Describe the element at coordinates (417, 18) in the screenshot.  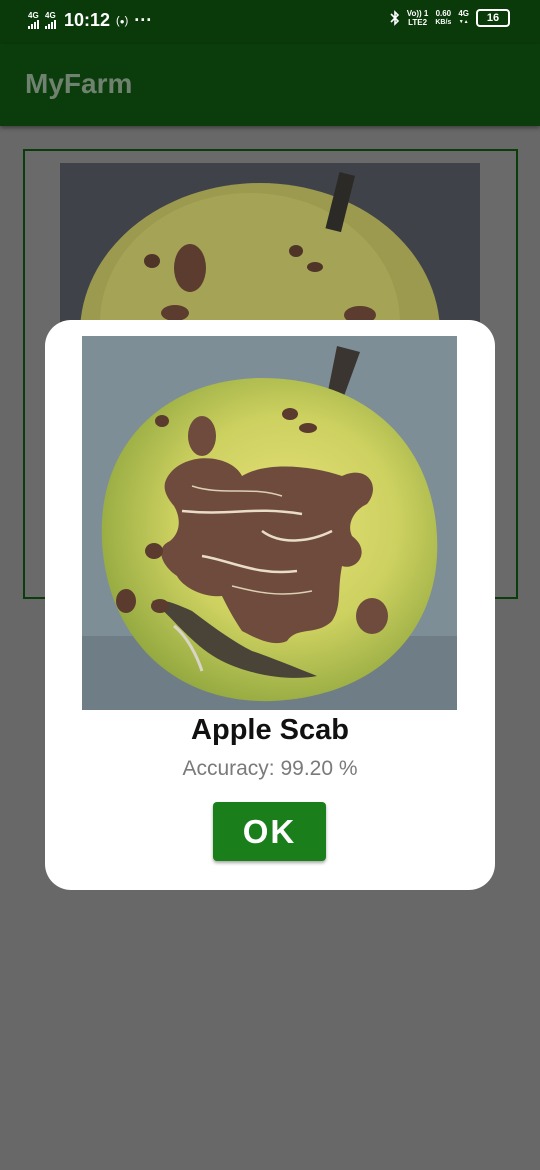
I see `volte-indicator: Vo)) 1 LTE2` at that location.